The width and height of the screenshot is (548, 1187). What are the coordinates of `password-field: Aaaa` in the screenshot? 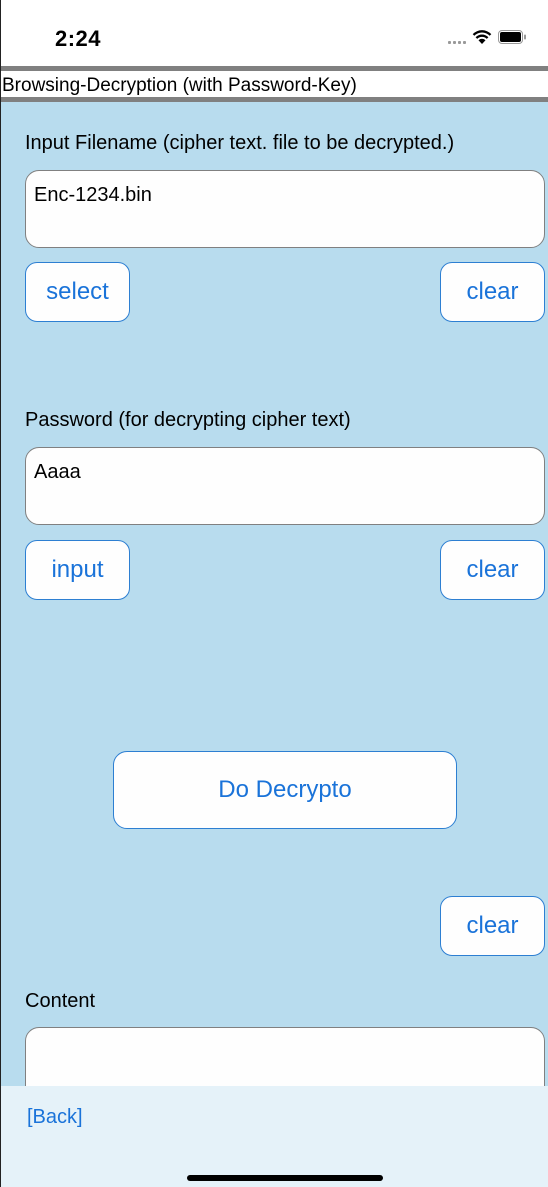 It's located at (285, 486).